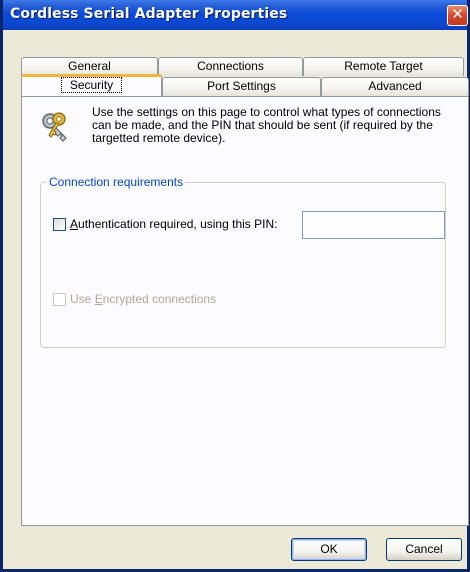 The image size is (470, 572). I want to click on tab-advanced: Advanced, so click(395, 86).